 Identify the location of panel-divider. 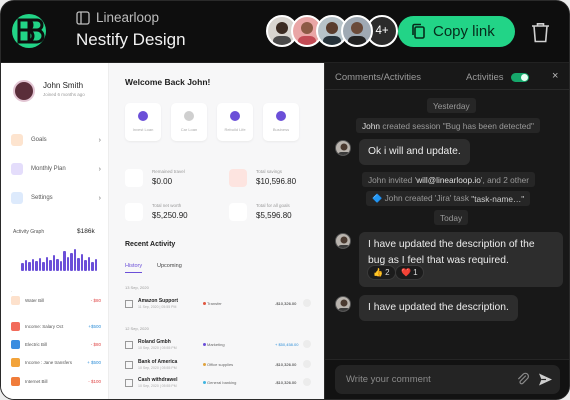
(447, 89).